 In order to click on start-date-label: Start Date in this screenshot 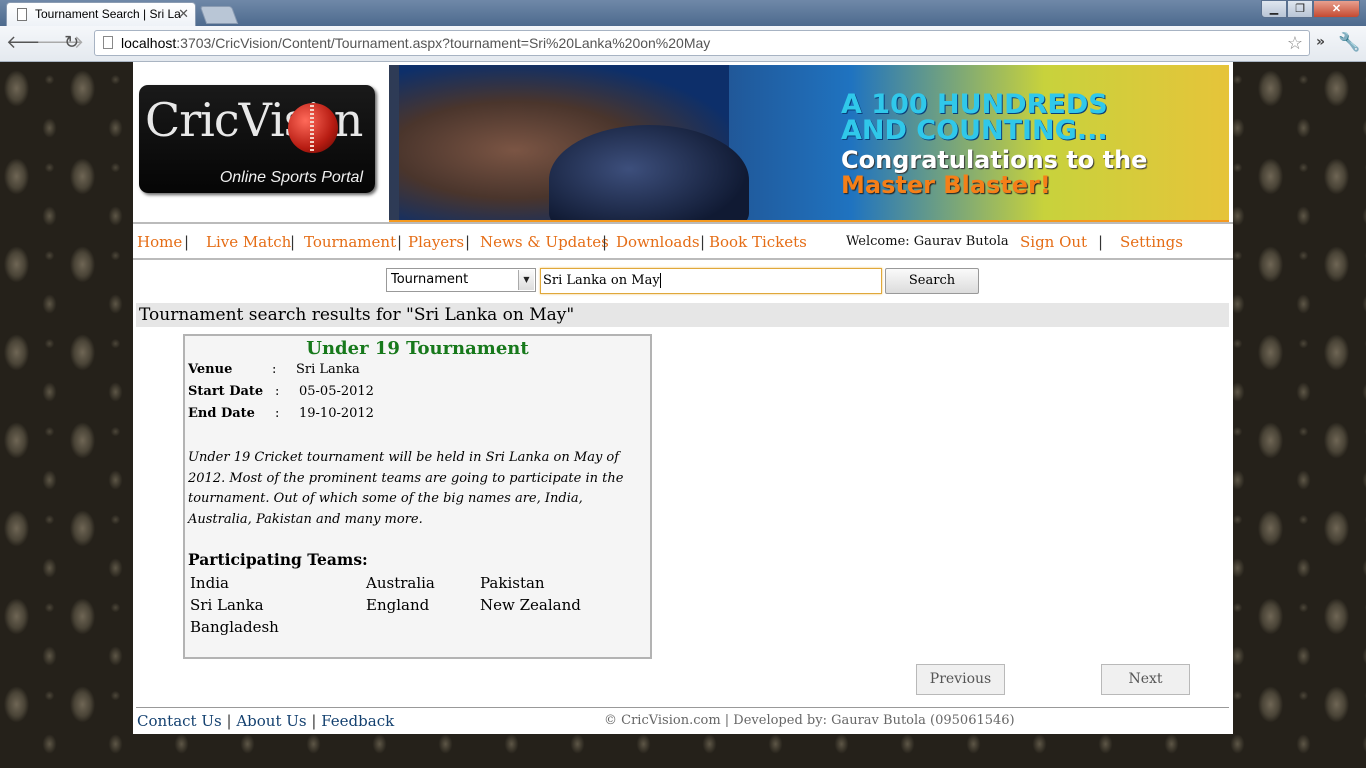, I will do `click(226, 391)`.